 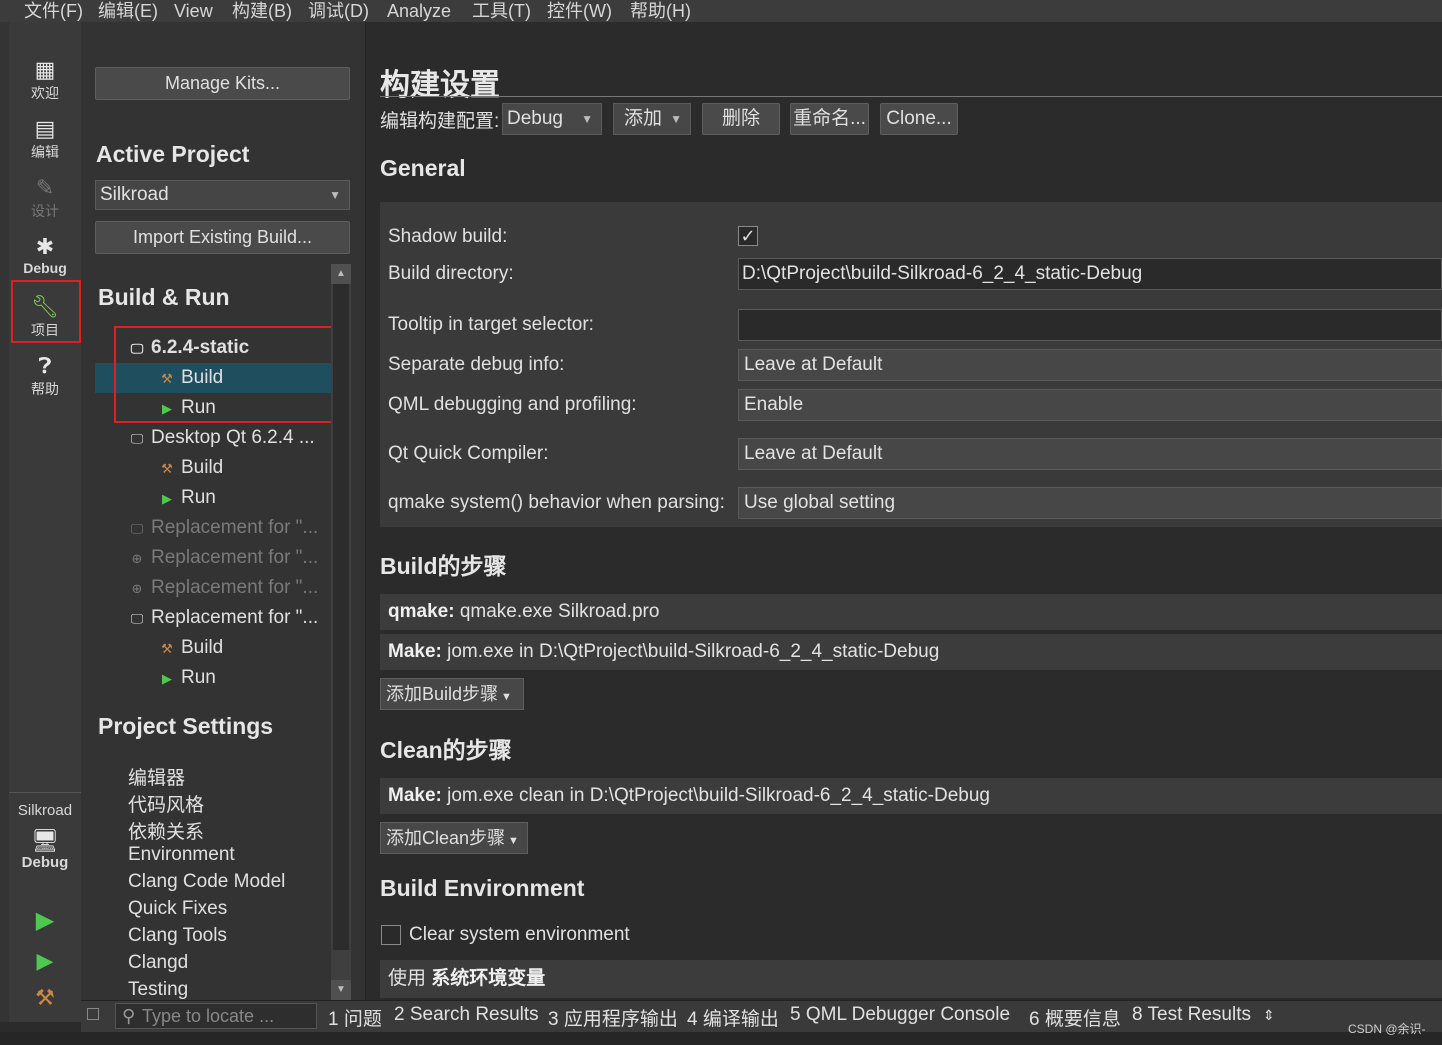 What do you see at coordinates (741, 119) in the screenshot?
I see `delete-config-button: 删除` at bounding box center [741, 119].